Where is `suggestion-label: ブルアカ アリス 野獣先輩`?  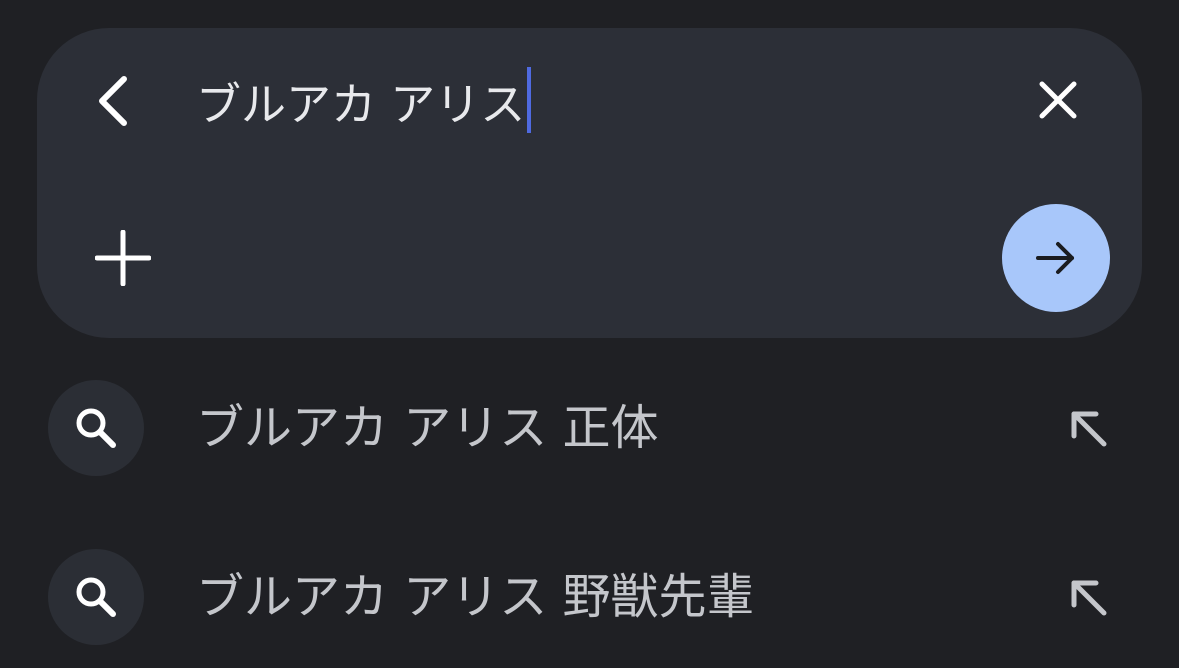
suggestion-label: ブルアカ アリス 野獣先輩 is located at coordinates (475, 597).